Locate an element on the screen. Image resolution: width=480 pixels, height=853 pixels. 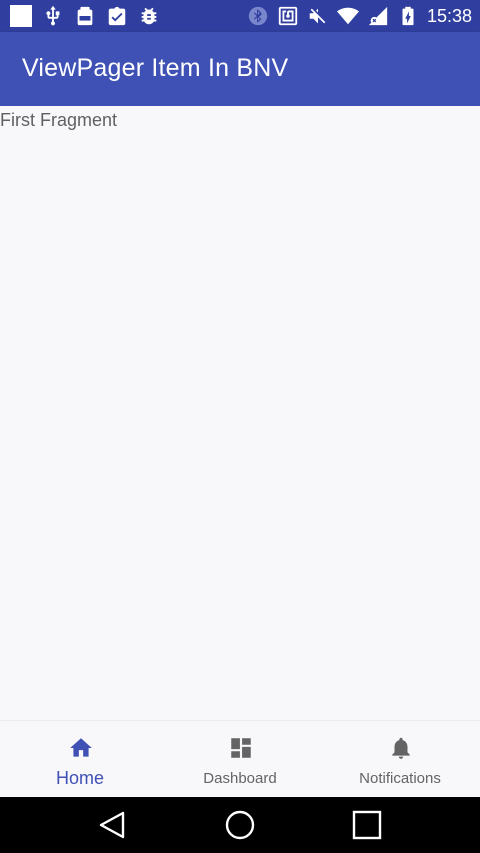
white-square-icon is located at coordinates (21, 16).